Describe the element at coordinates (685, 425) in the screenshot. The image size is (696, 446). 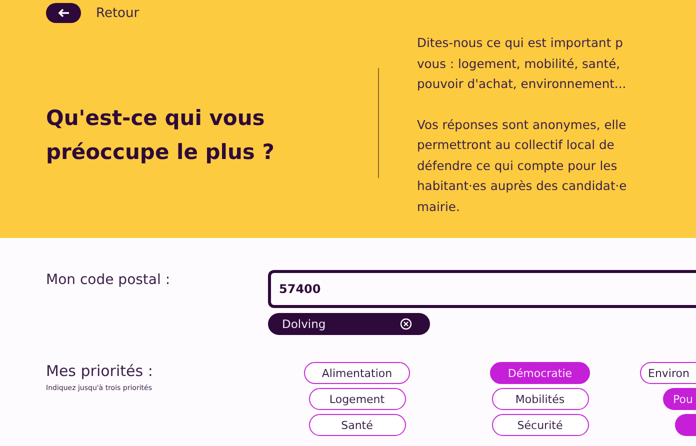
I see `priority-tag` at that location.